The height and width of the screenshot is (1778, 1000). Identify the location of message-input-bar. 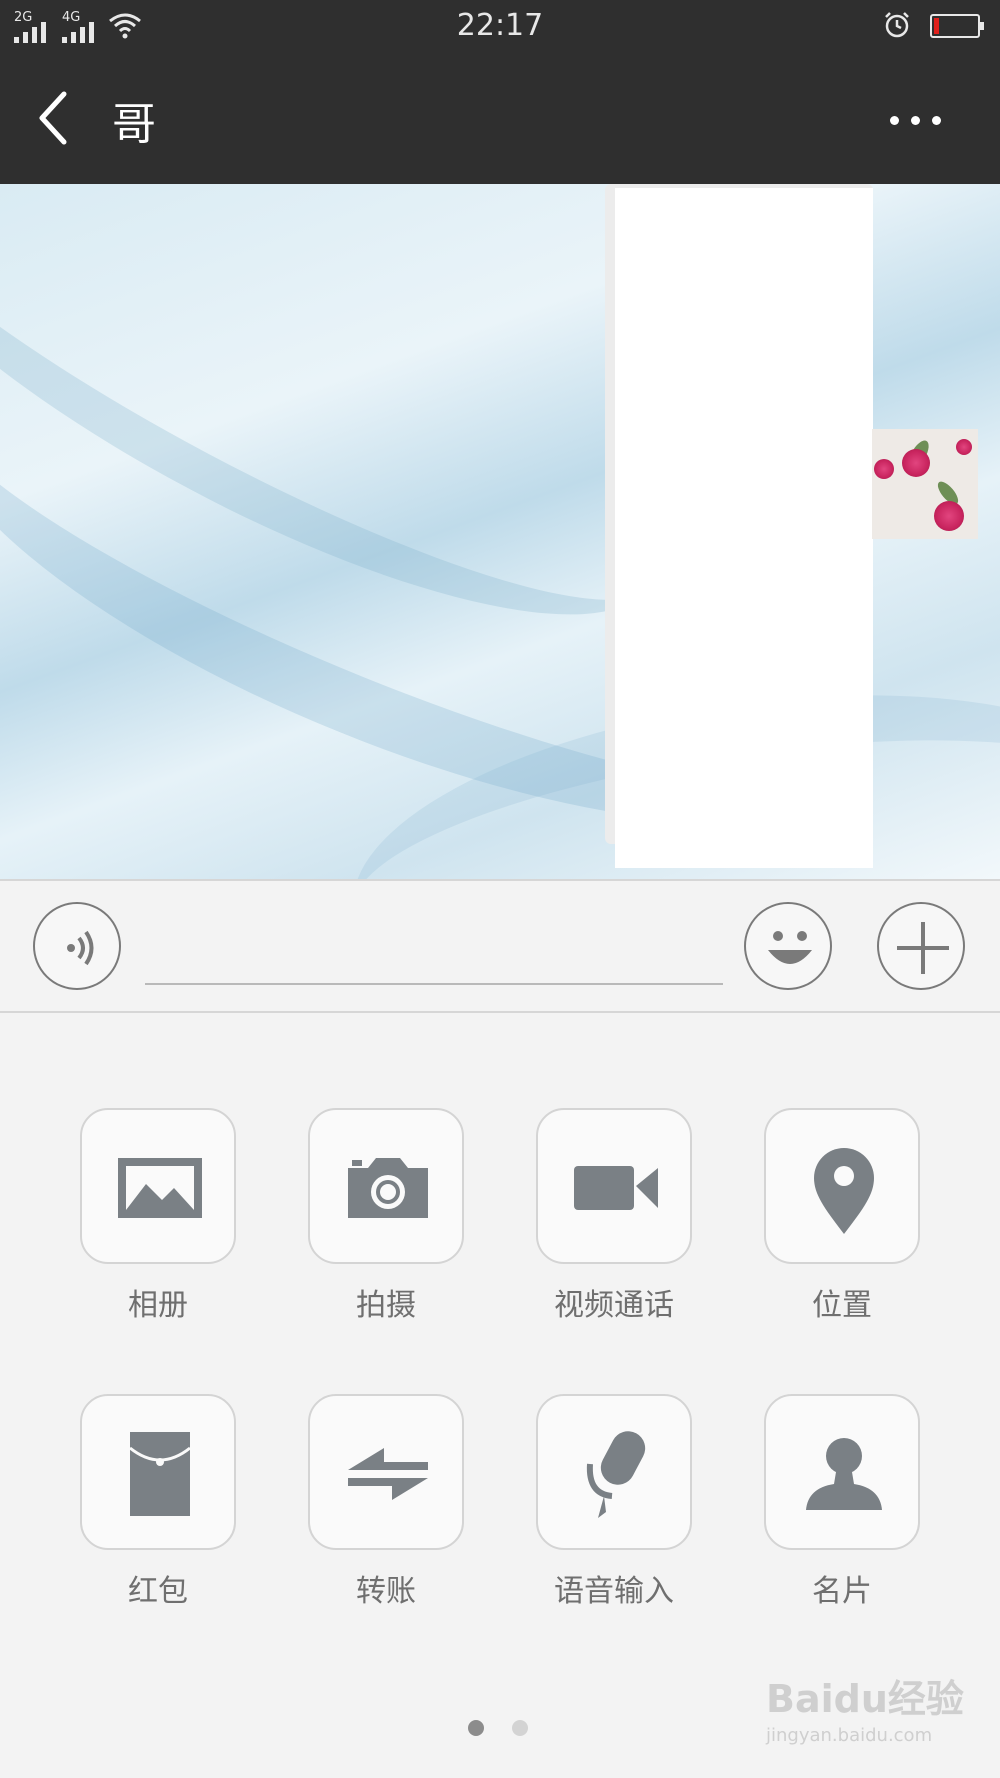
(500, 946).